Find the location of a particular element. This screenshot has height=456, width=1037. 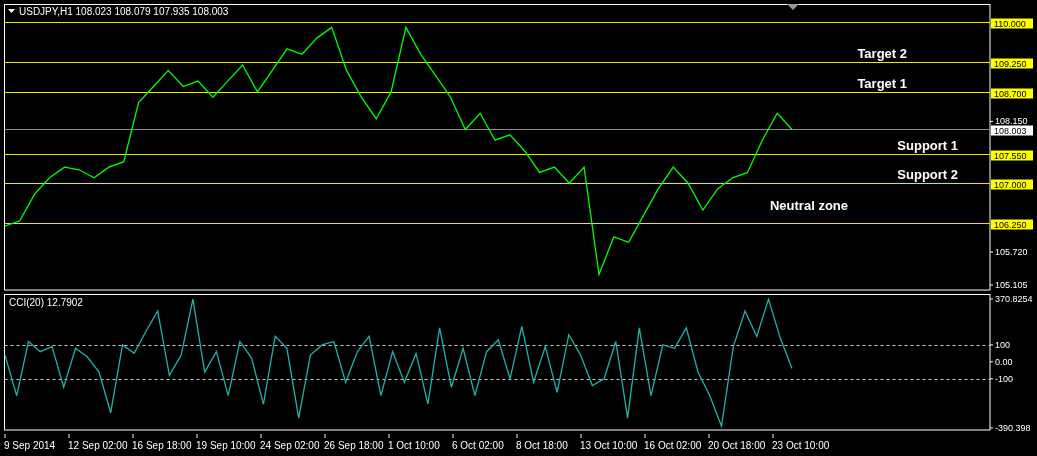

axis-label: 26 Sep 18:00 is located at coordinates (354, 445).